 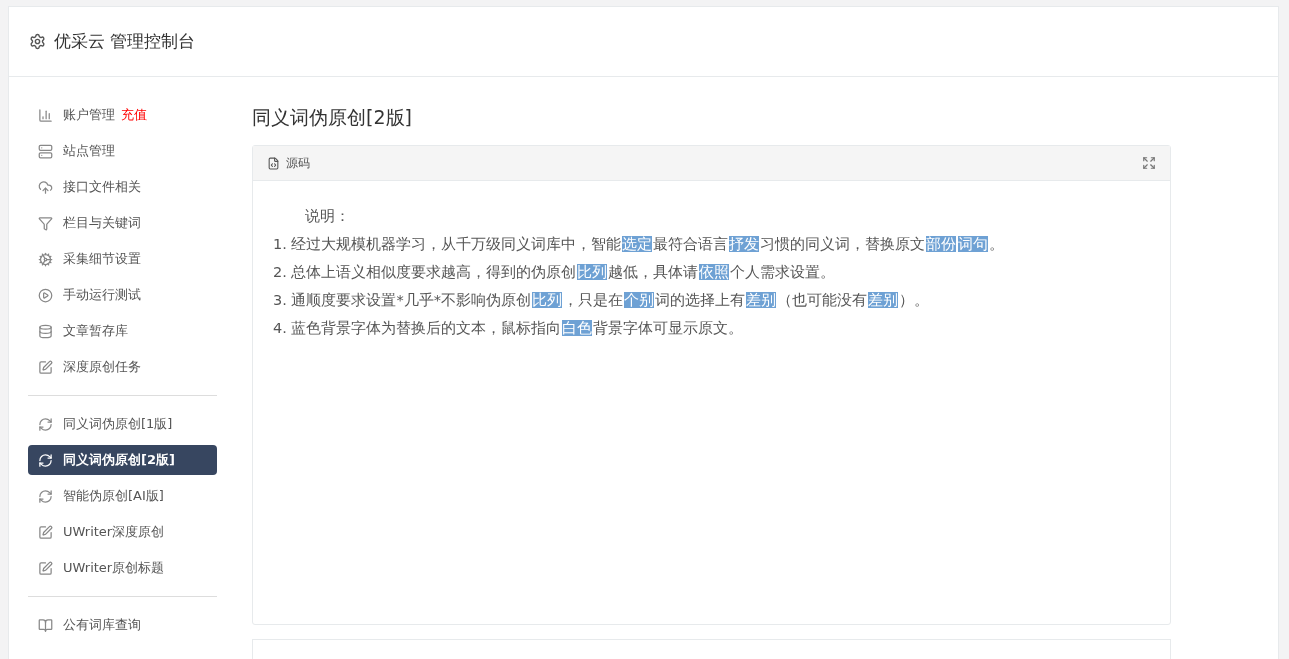 What do you see at coordinates (45, 625) in the screenshot?
I see `book-icon` at bounding box center [45, 625].